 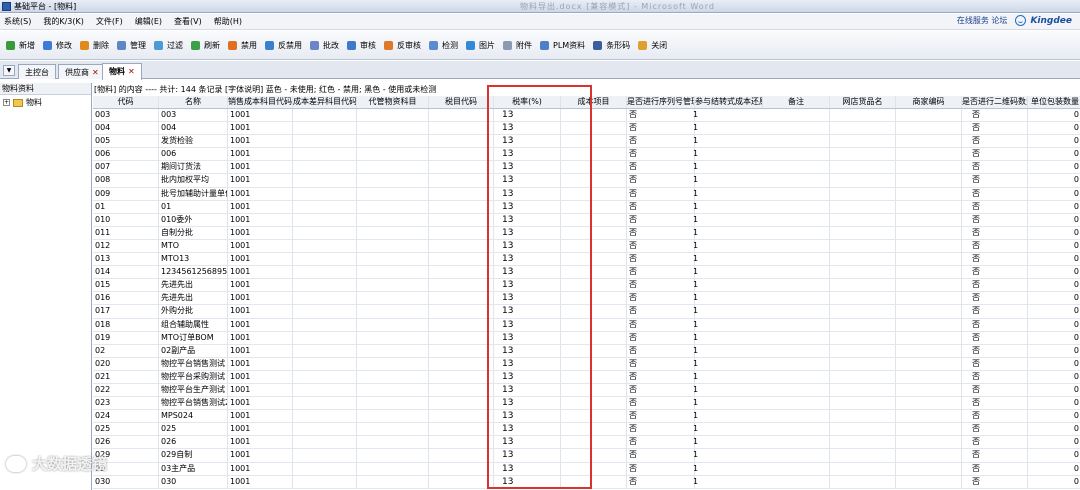 I want to click on close-icon: ✕, so click(x=95, y=72).